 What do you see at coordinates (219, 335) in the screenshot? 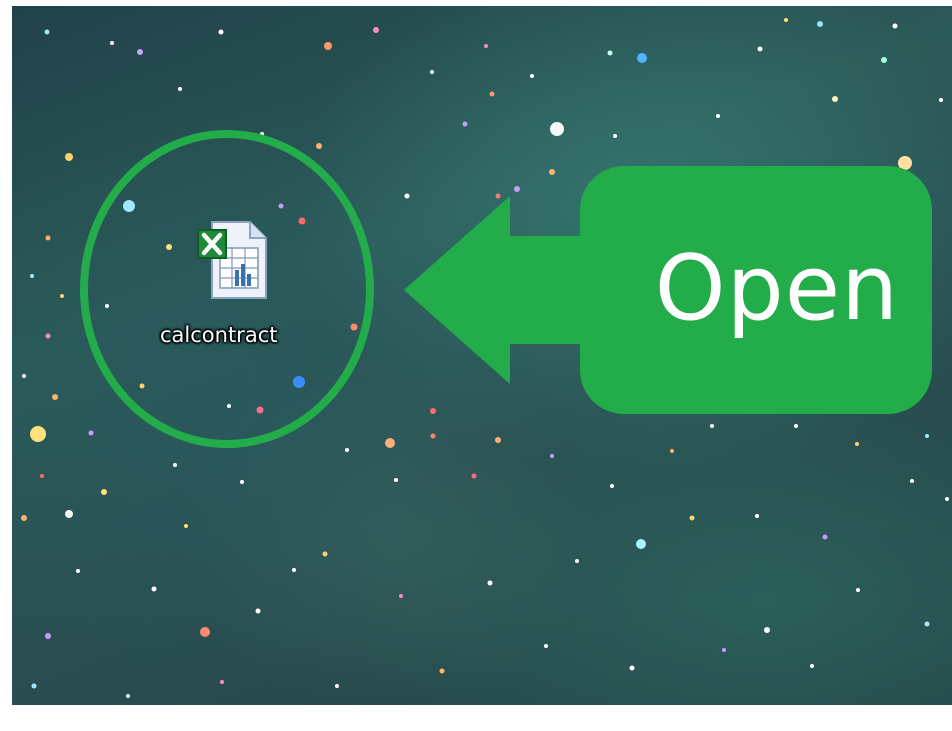
I see `file-label: calcontract` at bounding box center [219, 335].